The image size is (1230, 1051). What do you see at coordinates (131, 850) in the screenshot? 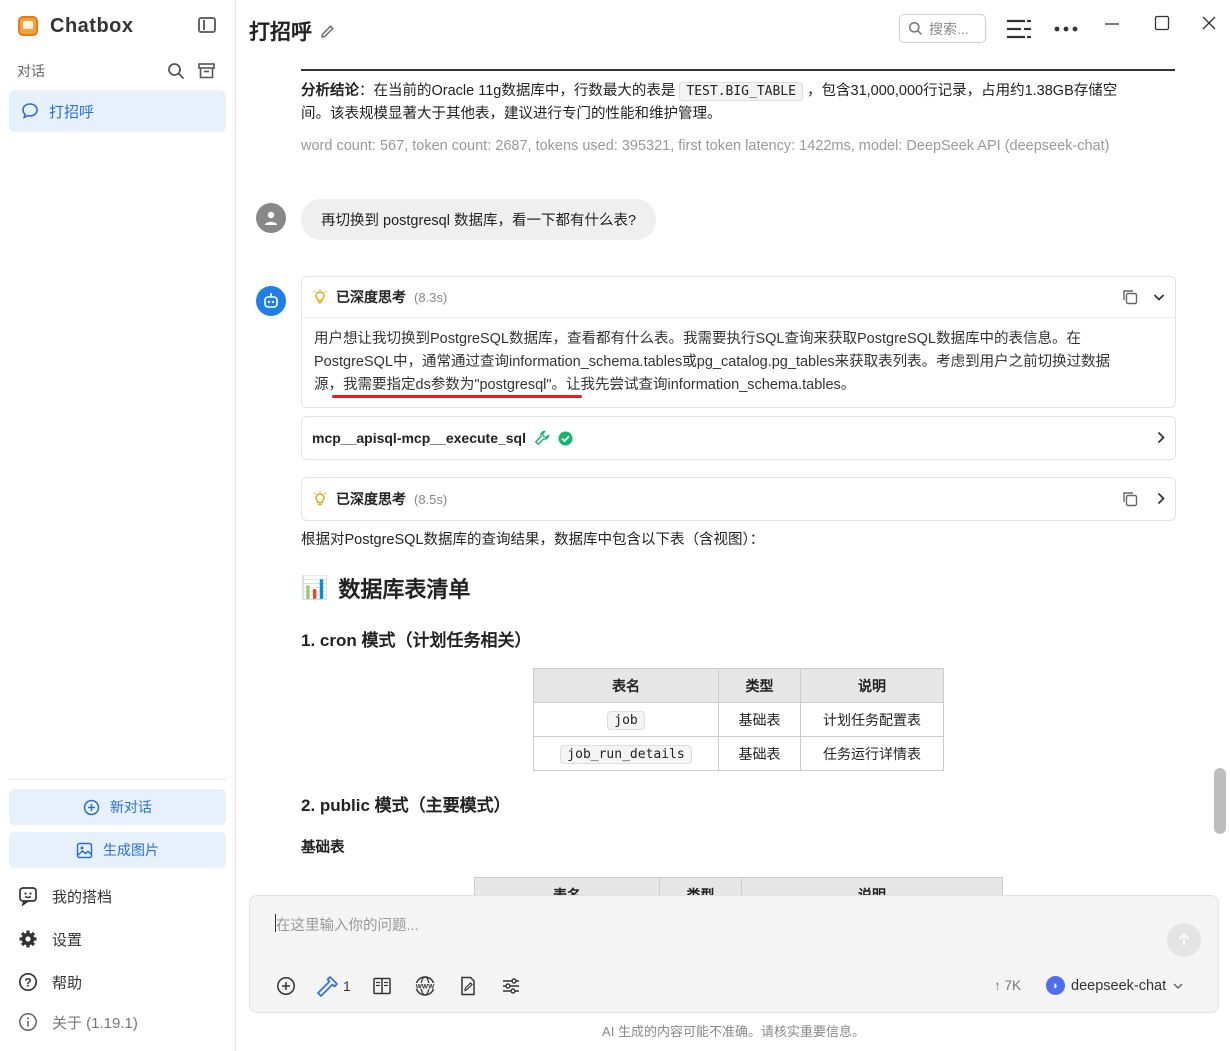
I see `generate-image-label: 生成图片` at bounding box center [131, 850].